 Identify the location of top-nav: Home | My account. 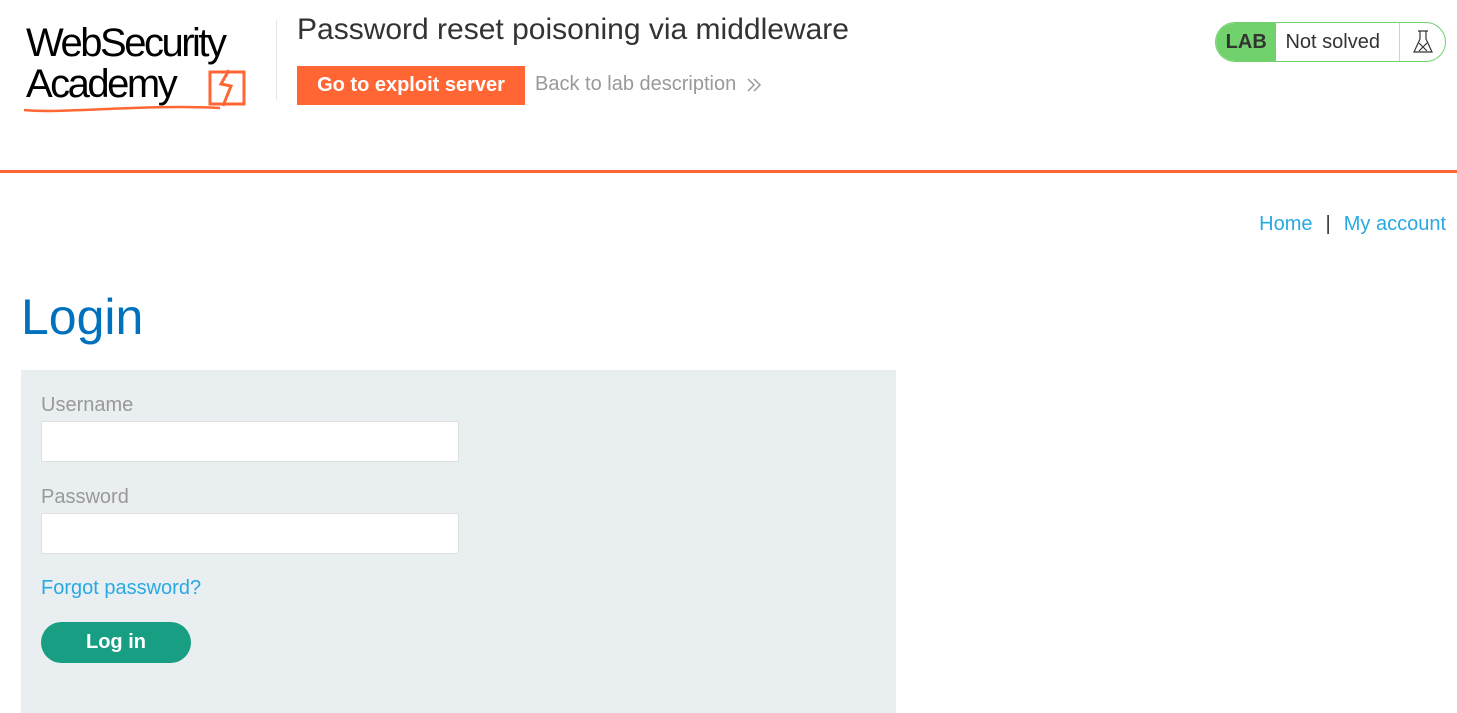
(1352, 224).